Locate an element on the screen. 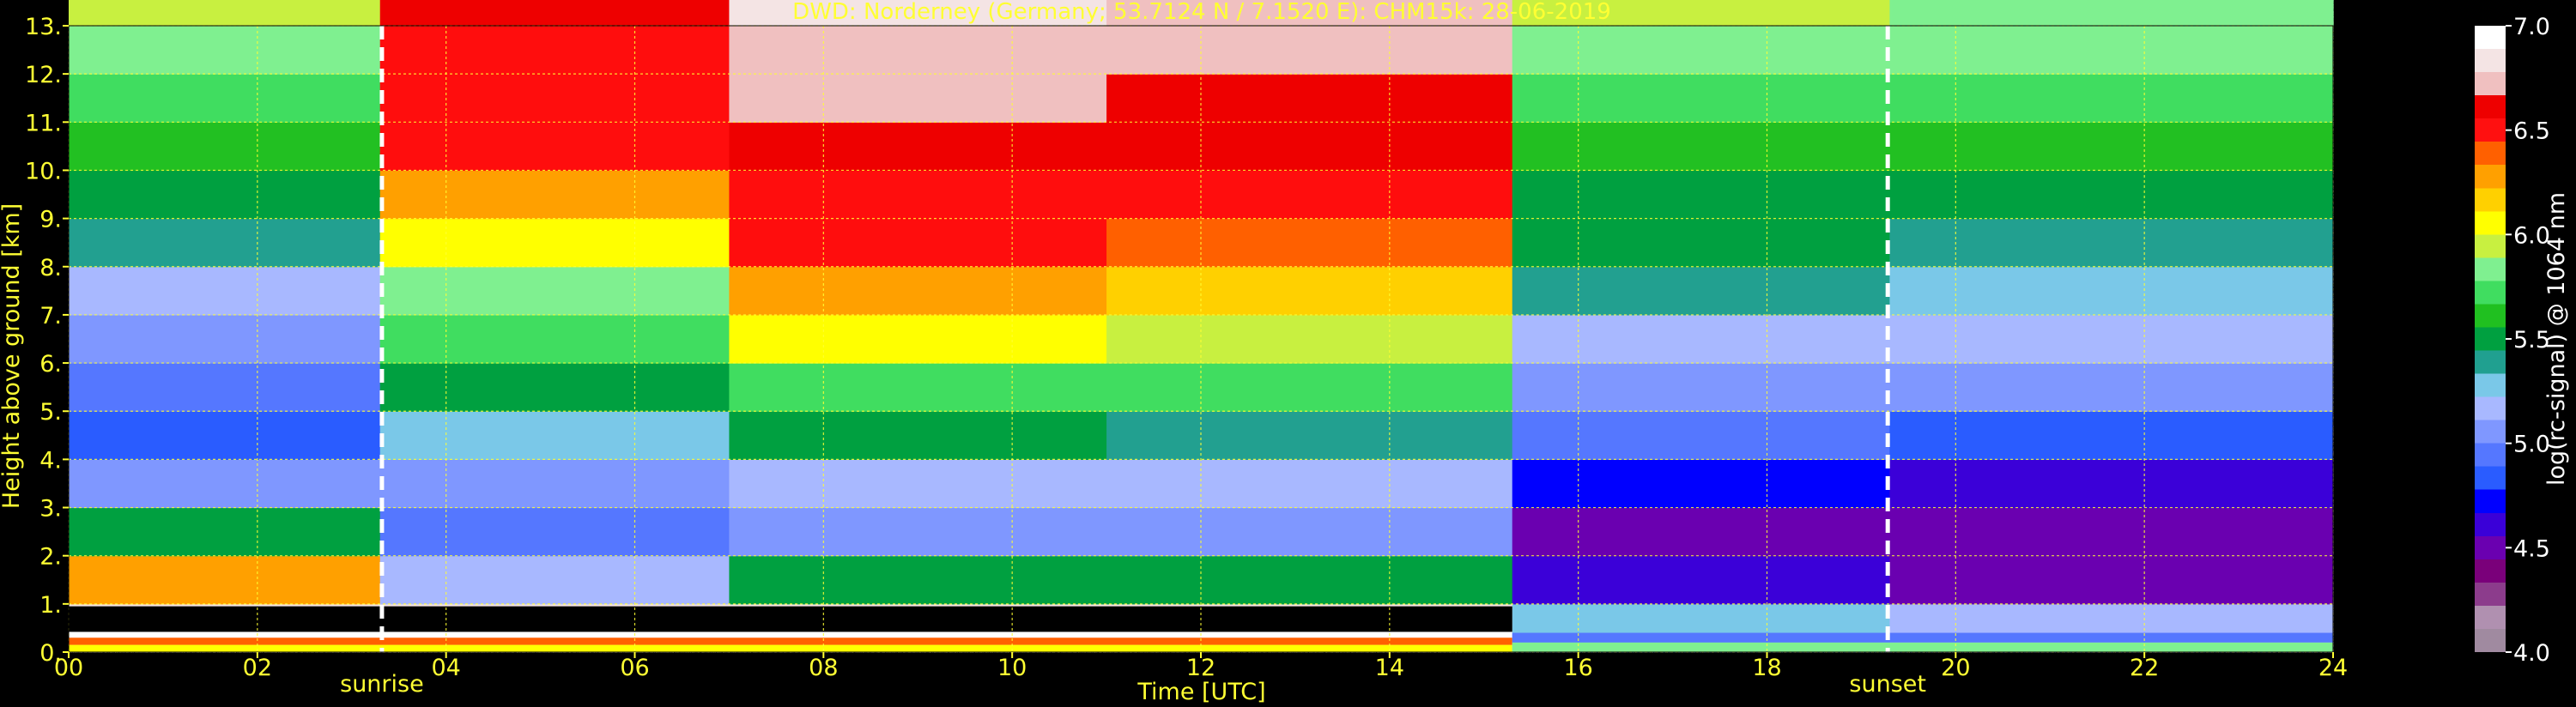 This screenshot has height=707, width=2576. x-tick-label: 08 is located at coordinates (823, 668).